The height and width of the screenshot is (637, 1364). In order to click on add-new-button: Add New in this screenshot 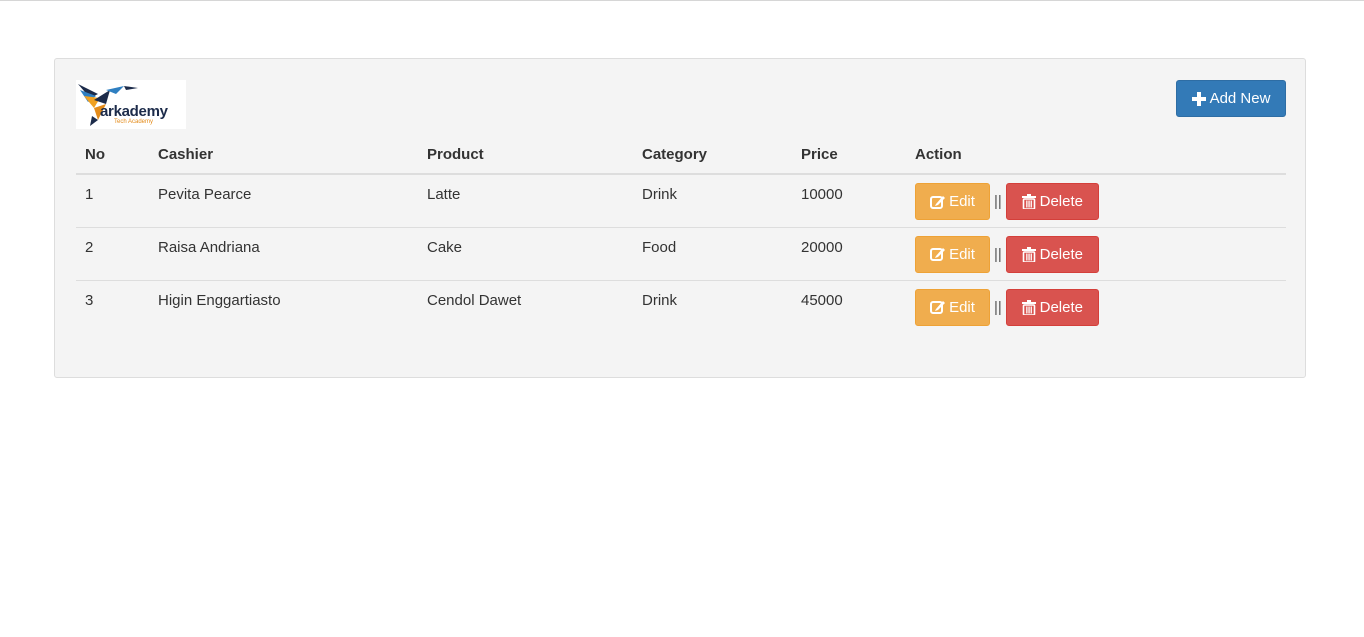, I will do `click(1231, 98)`.